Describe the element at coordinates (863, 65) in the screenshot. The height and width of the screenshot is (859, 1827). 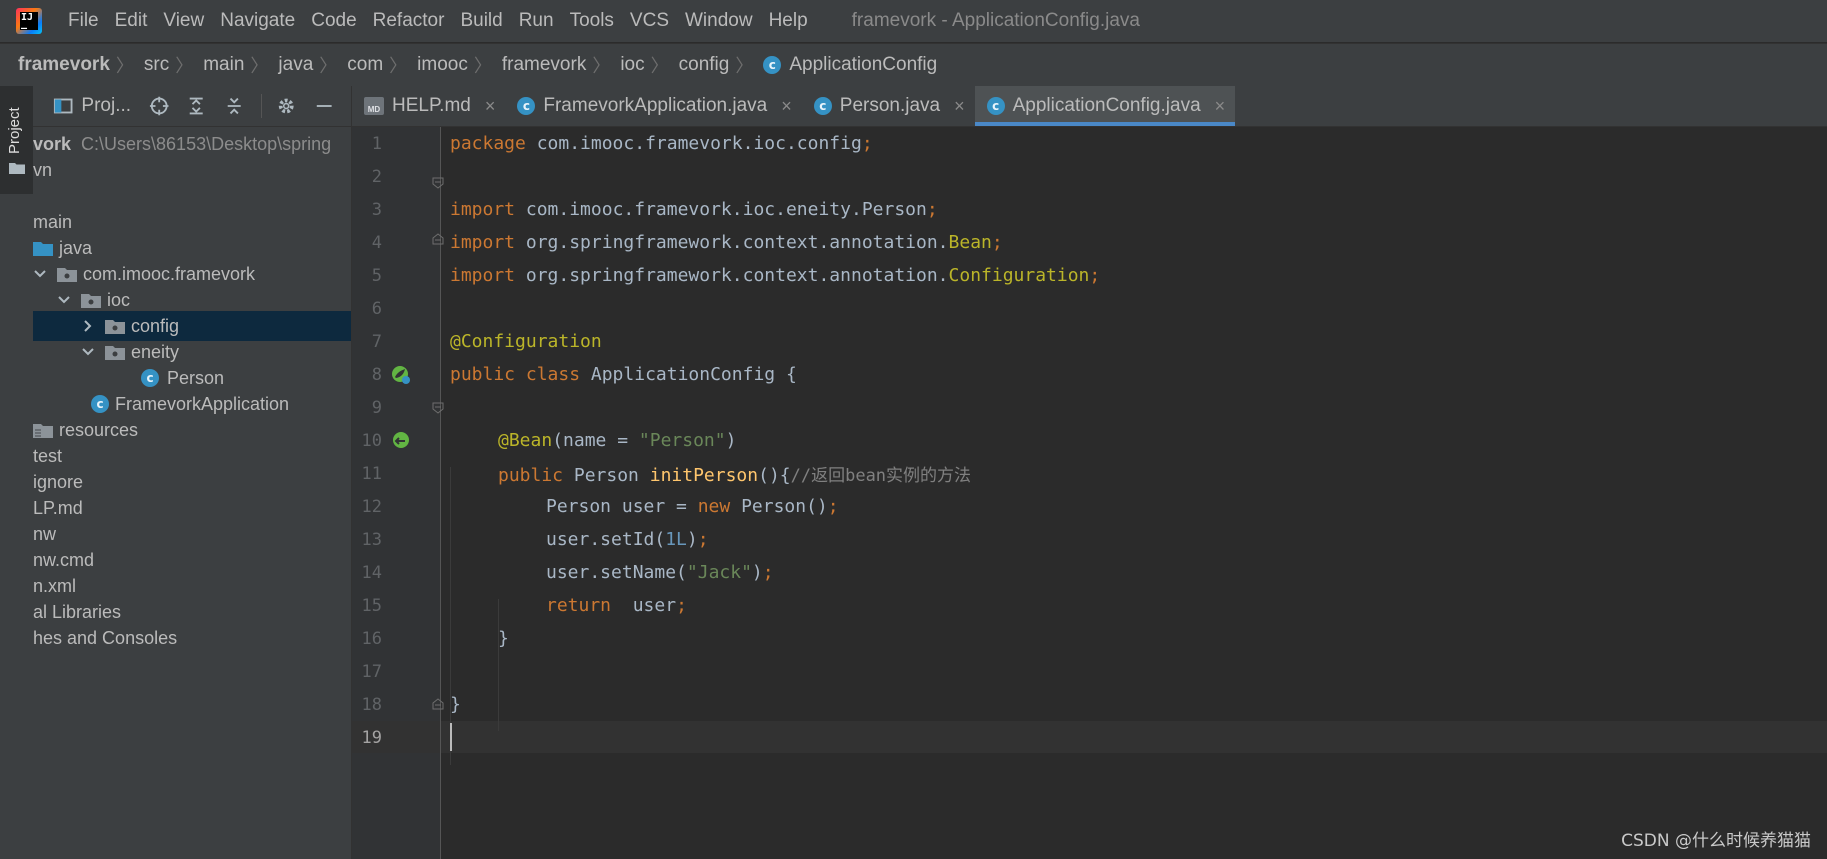
I see `breadcrumb-item-current: ApplicationConfig` at that location.